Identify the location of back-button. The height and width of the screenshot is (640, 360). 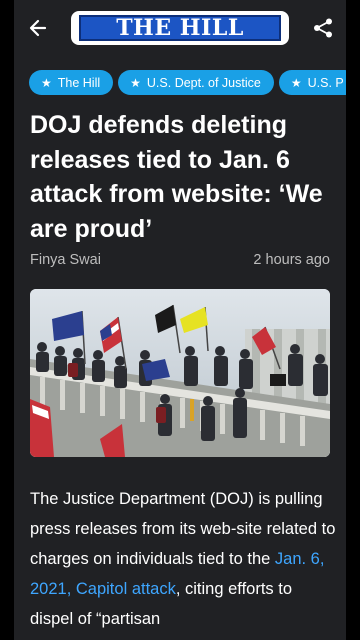
(38, 28).